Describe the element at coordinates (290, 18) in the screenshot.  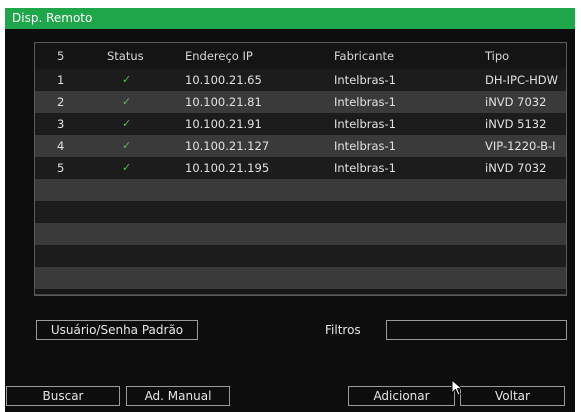
I see `title-bar: Disp. Remoto` at that location.